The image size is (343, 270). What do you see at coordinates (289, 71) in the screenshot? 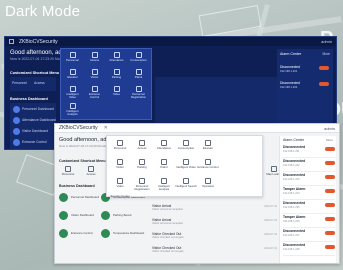
I see `alarm-item-sub: 192.168.1.201` at bounding box center [289, 71].